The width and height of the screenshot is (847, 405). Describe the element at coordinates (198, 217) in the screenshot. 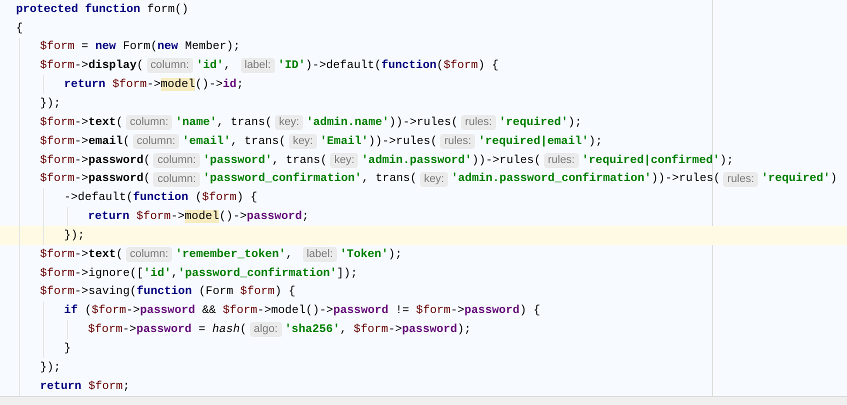

I see `code-text: return $form->model()->password;` at that location.